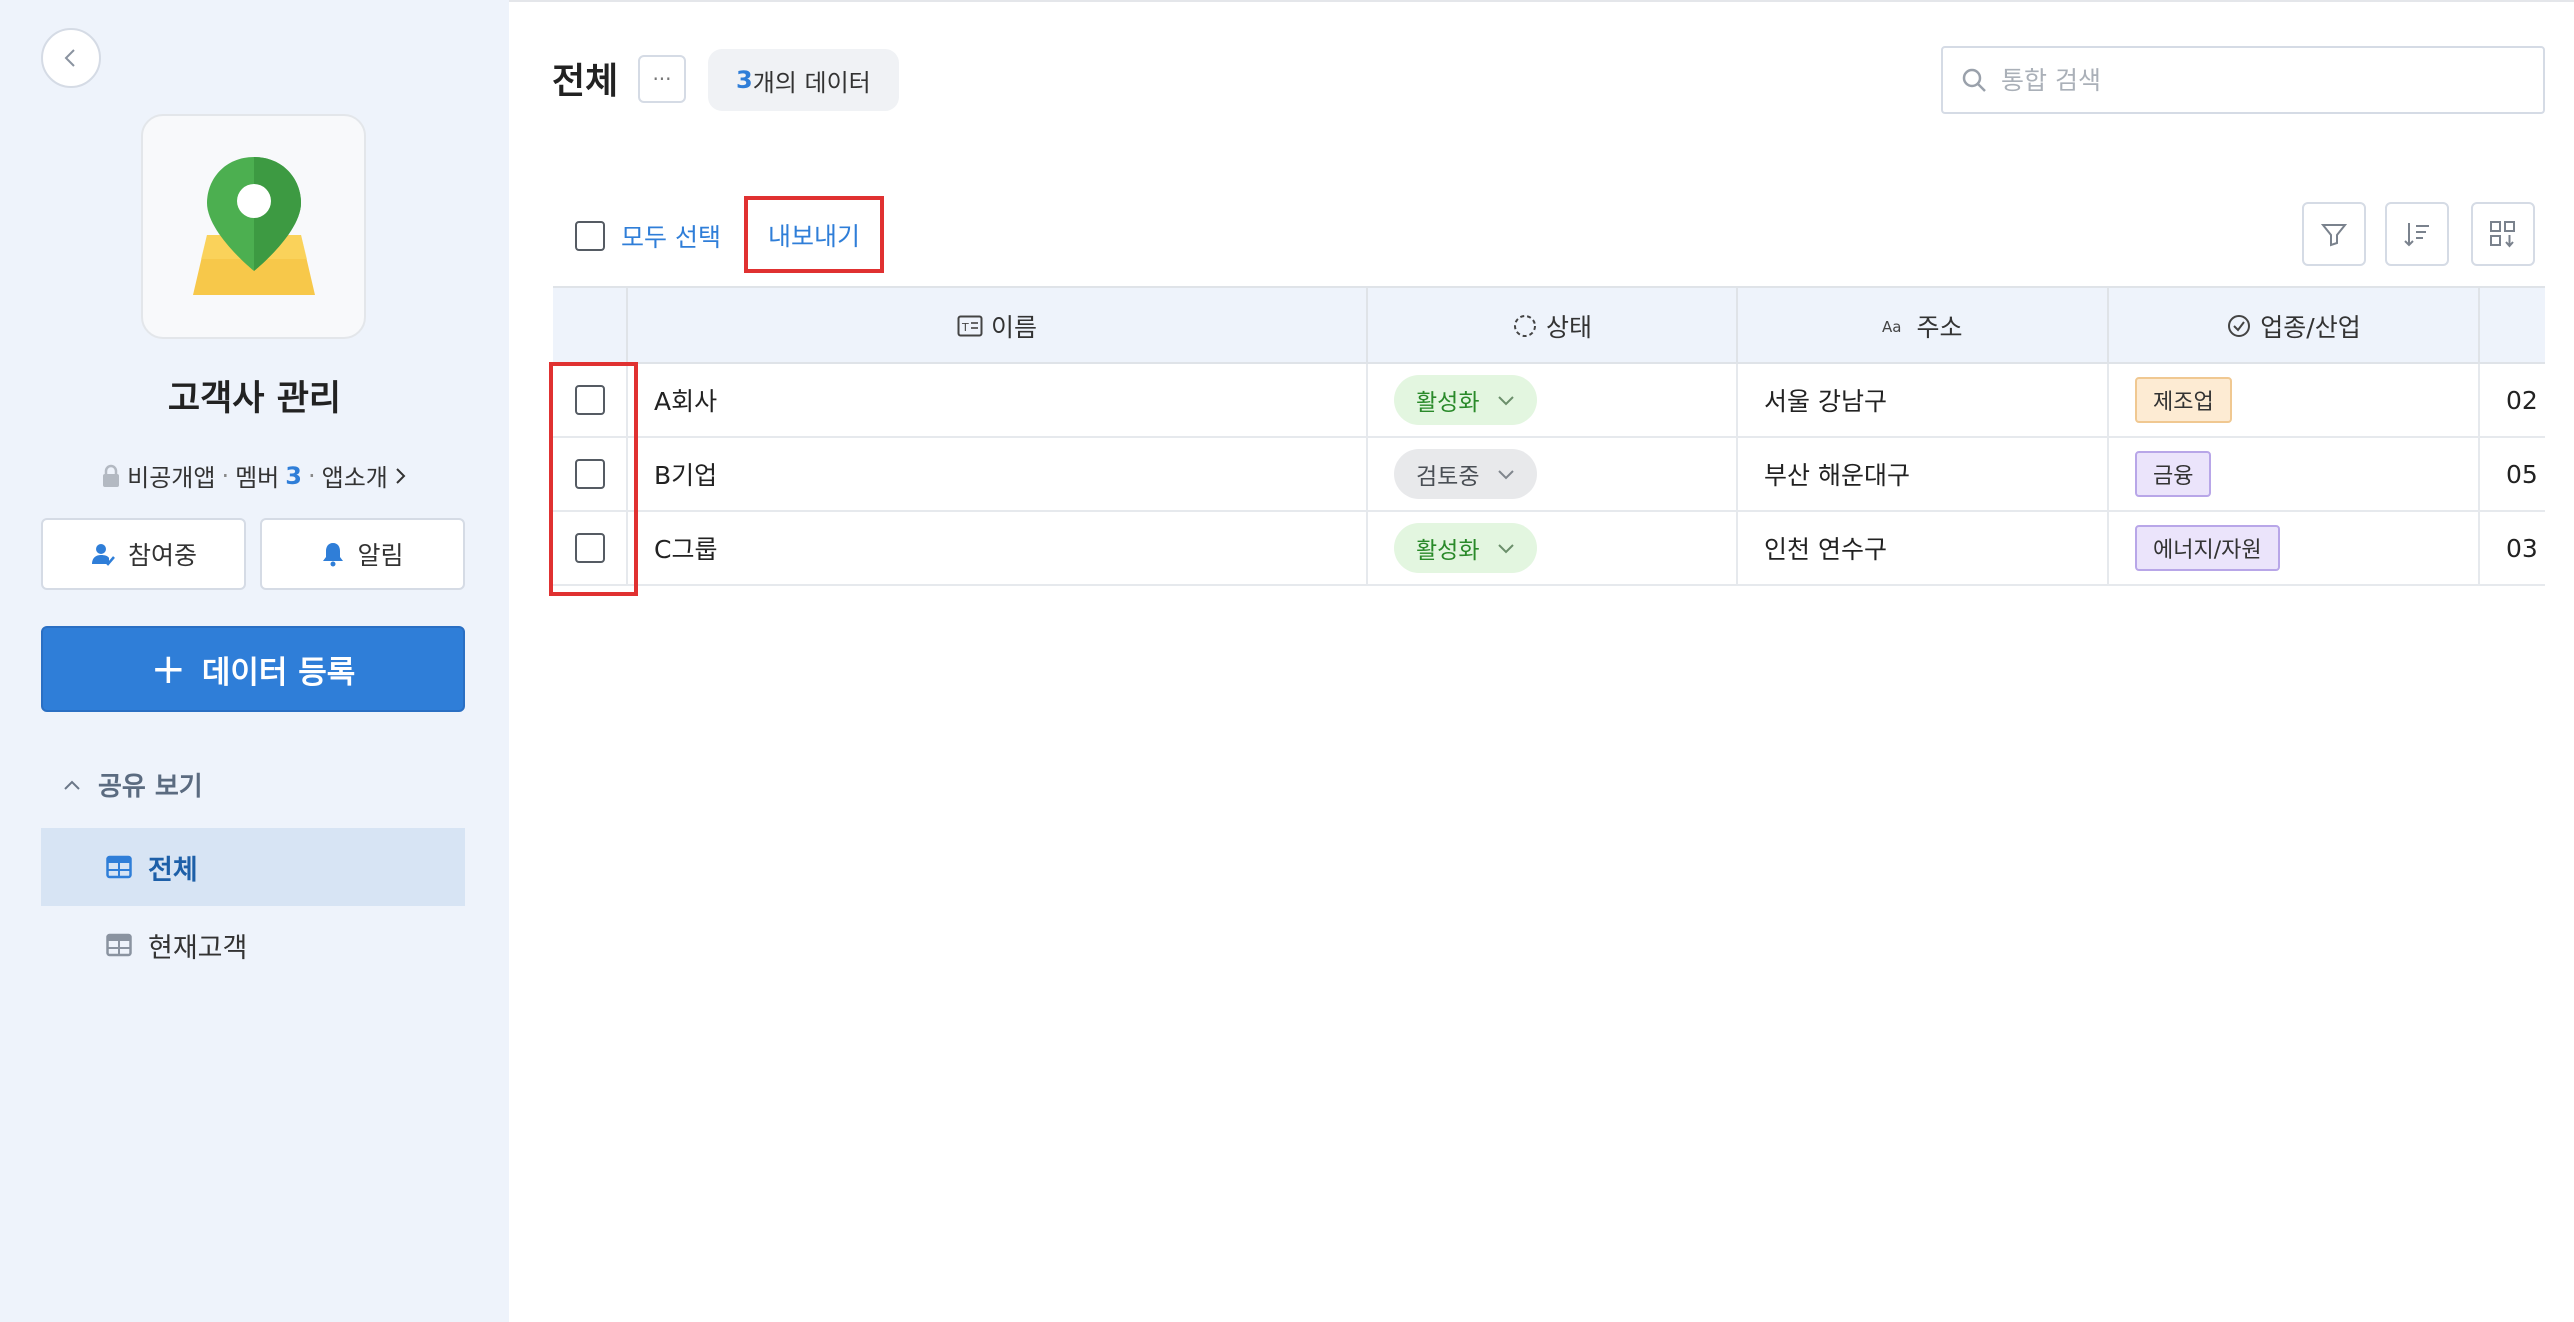 This screenshot has height=1322, width=2574. I want to click on column-label: 주소, so click(1939, 327).